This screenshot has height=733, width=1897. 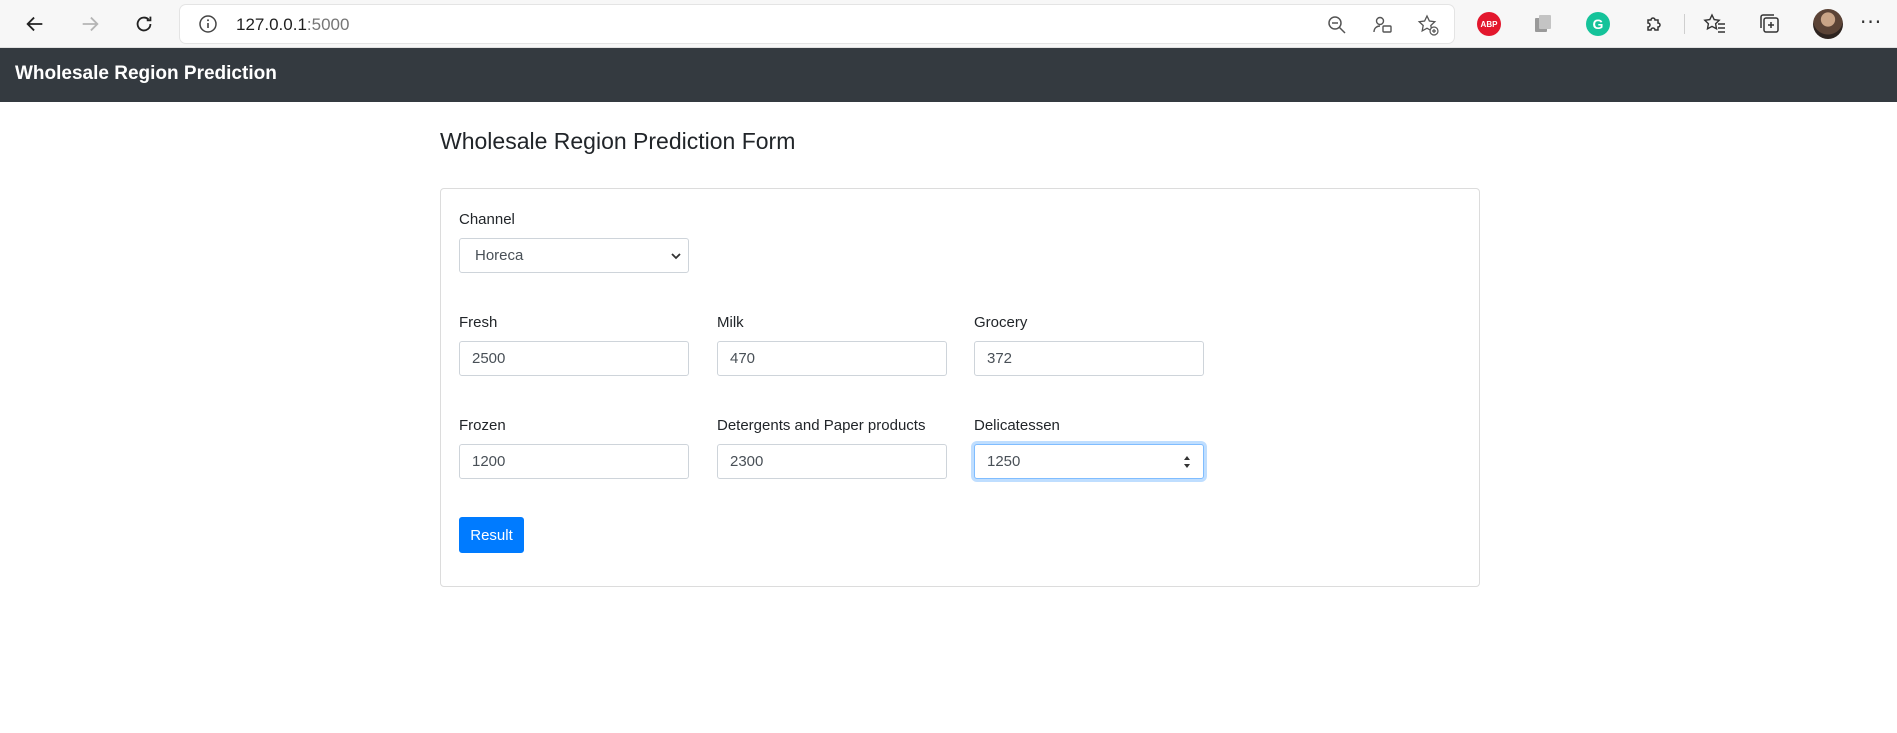 What do you see at coordinates (1004, 461) in the screenshot?
I see `delicatessen-value: 1250` at bounding box center [1004, 461].